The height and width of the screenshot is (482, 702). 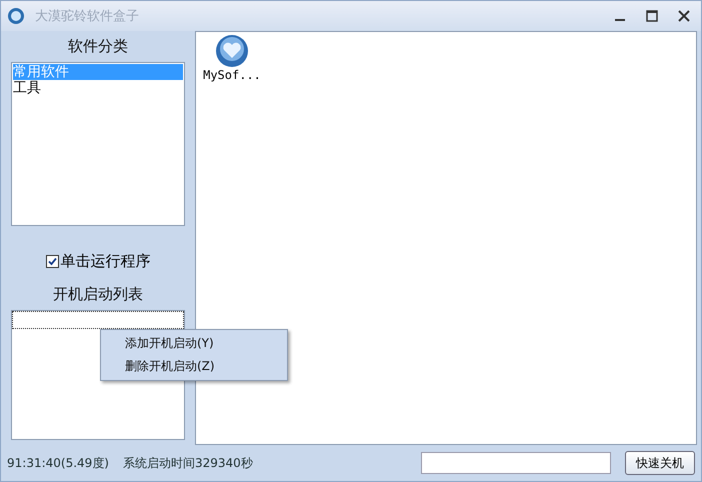 I want to click on maximize-icon, so click(x=652, y=16).